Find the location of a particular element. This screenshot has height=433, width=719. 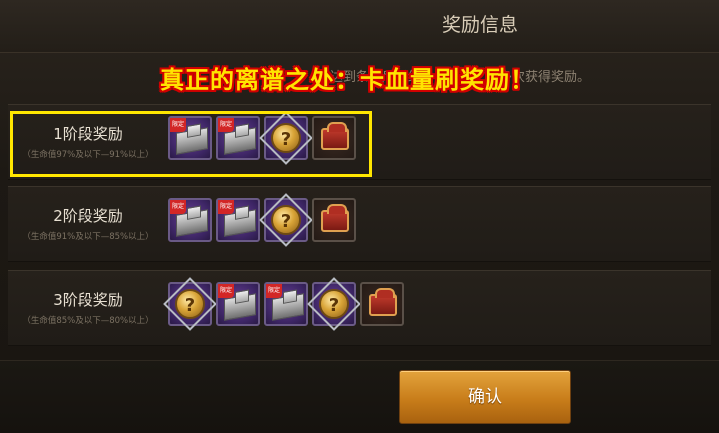

tier-label: 2阶段奖励 （生命值91%及以下—85%以上） is located at coordinates (88, 214).